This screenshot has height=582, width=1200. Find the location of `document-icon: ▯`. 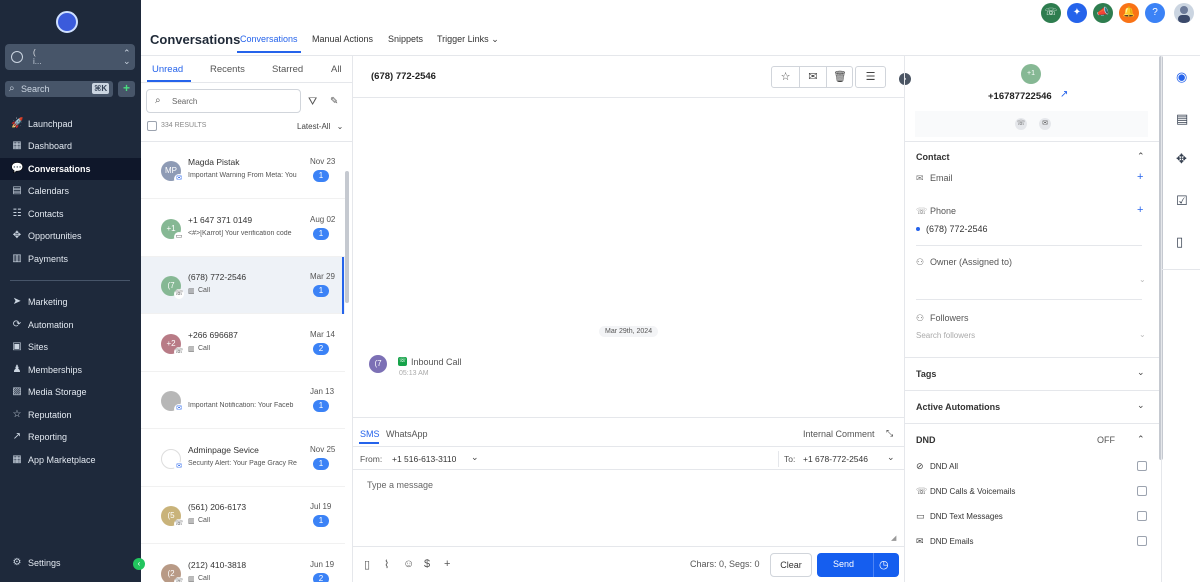

document-icon: ▯ is located at coordinates (367, 564).